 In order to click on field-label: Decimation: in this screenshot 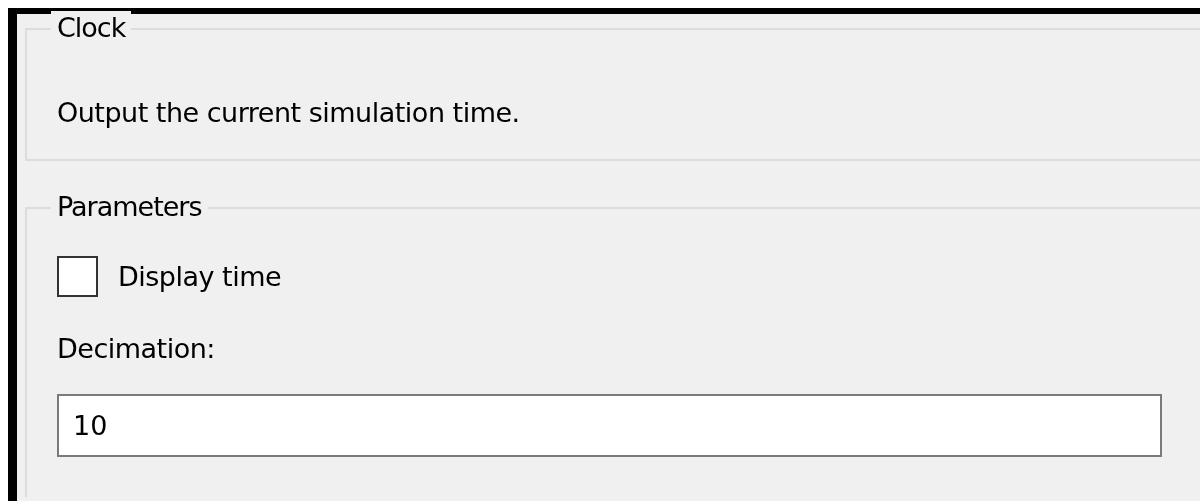, I will do `click(136, 349)`.